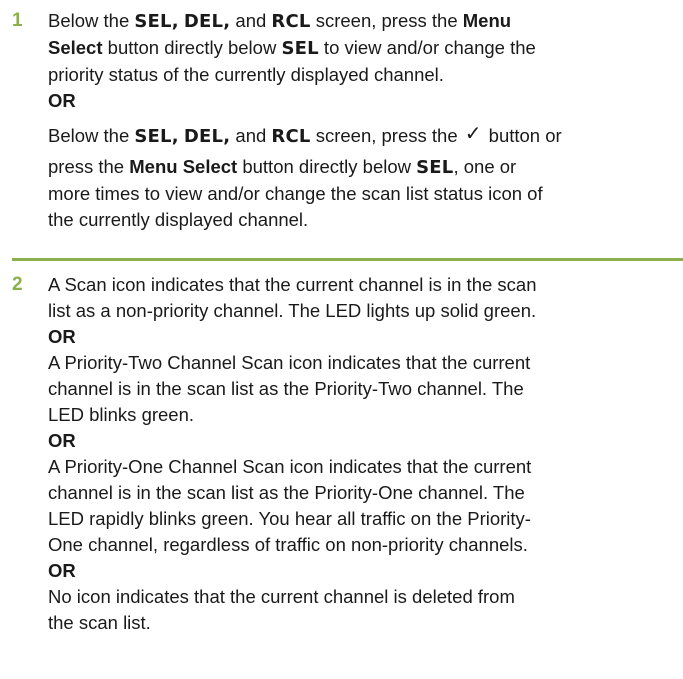  What do you see at coordinates (207, 21) in the screenshot?
I see `del-label: DEL,` at bounding box center [207, 21].